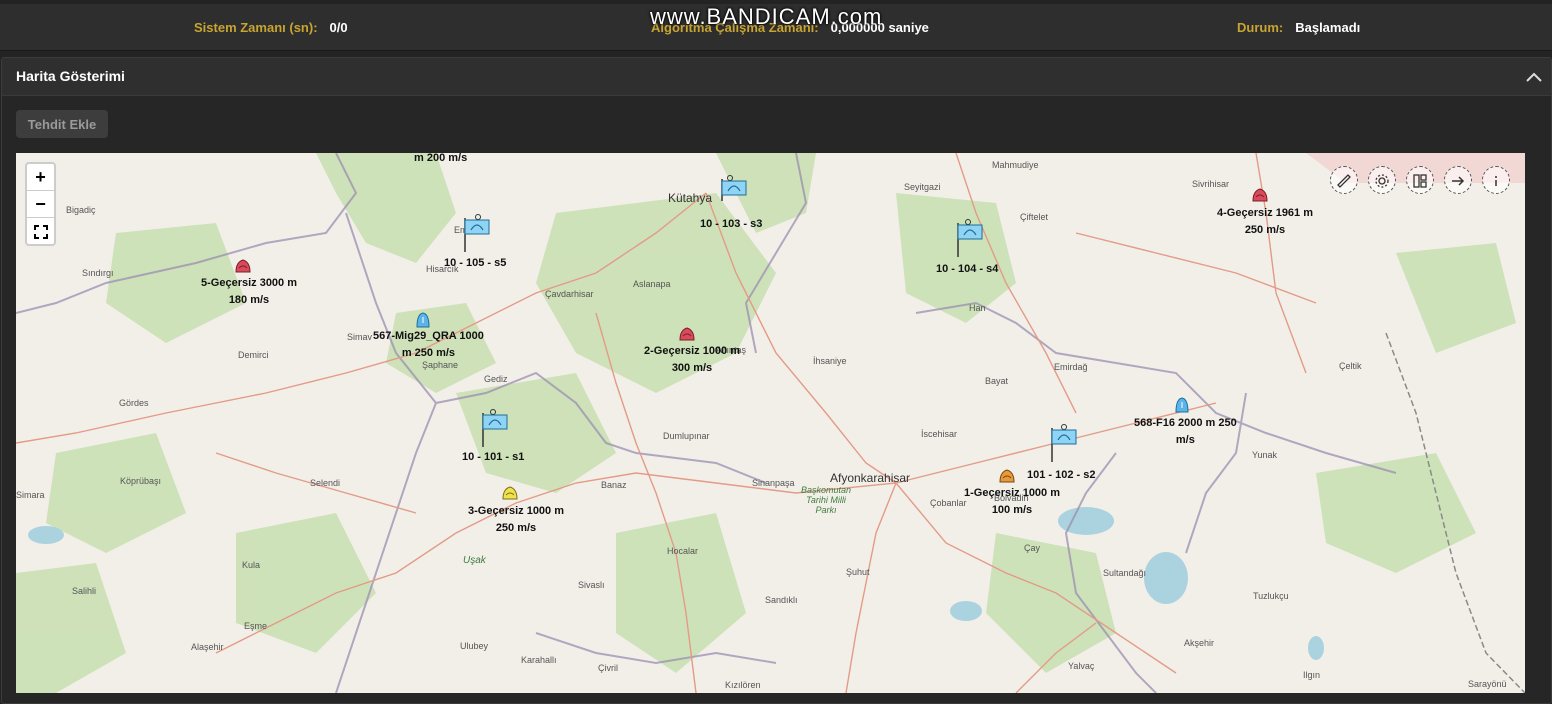 The width and height of the screenshot is (1552, 704). I want to click on state: Durum: Başlamadı, so click(1298, 27).